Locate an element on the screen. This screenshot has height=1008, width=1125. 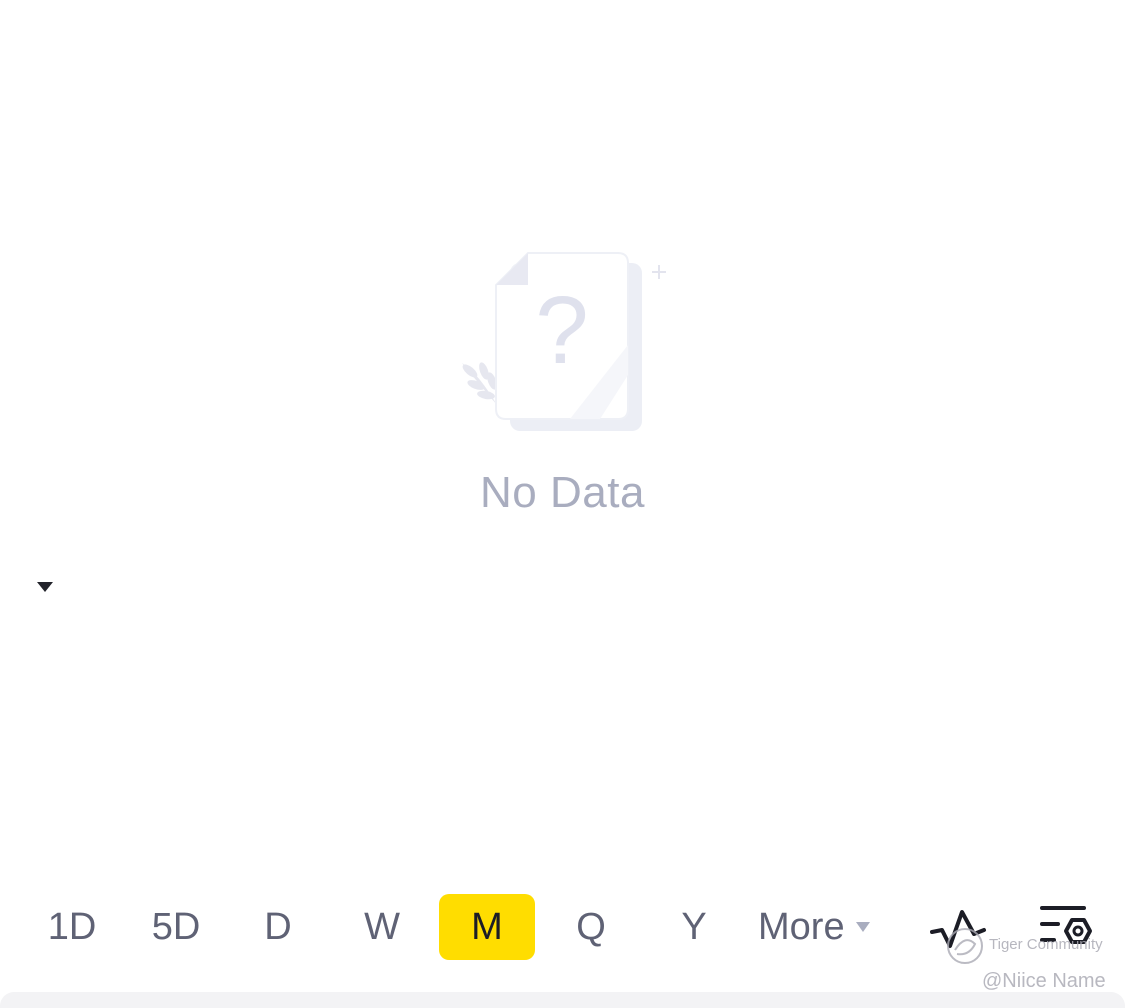
more-label: More is located at coordinates (801, 926).